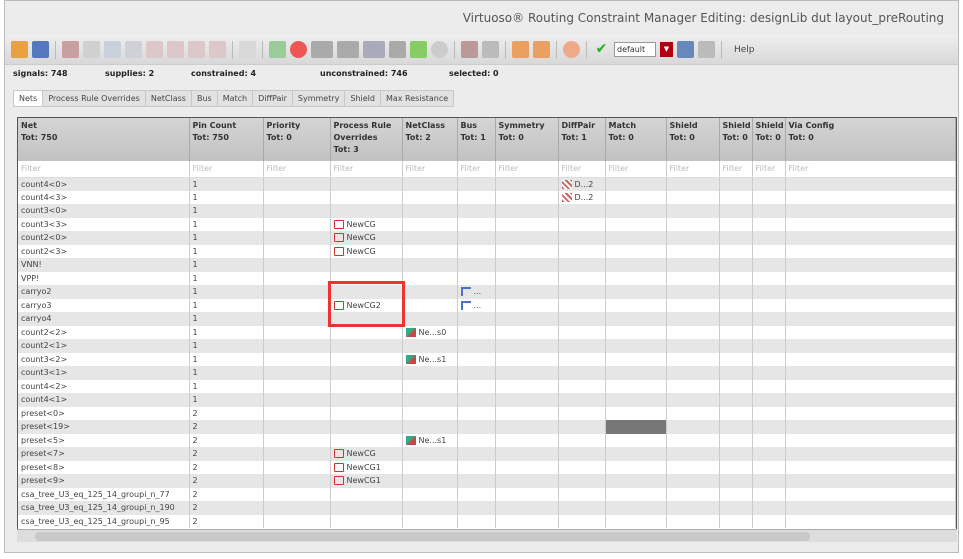 This screenshot has width=963, height=559. I want to click on netclass-cell: Ne...s1, so click(430, 440).